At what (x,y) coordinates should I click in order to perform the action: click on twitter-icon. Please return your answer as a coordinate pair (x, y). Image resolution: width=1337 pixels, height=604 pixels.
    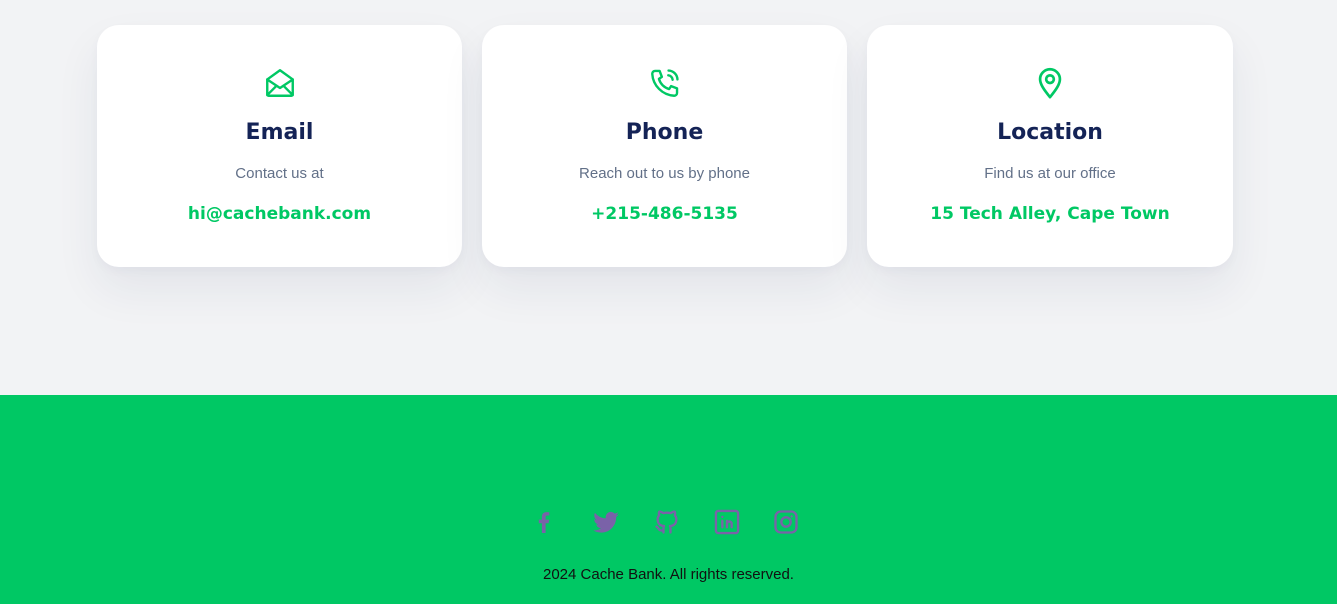
    Looking at the image, I should click on (606, 522).